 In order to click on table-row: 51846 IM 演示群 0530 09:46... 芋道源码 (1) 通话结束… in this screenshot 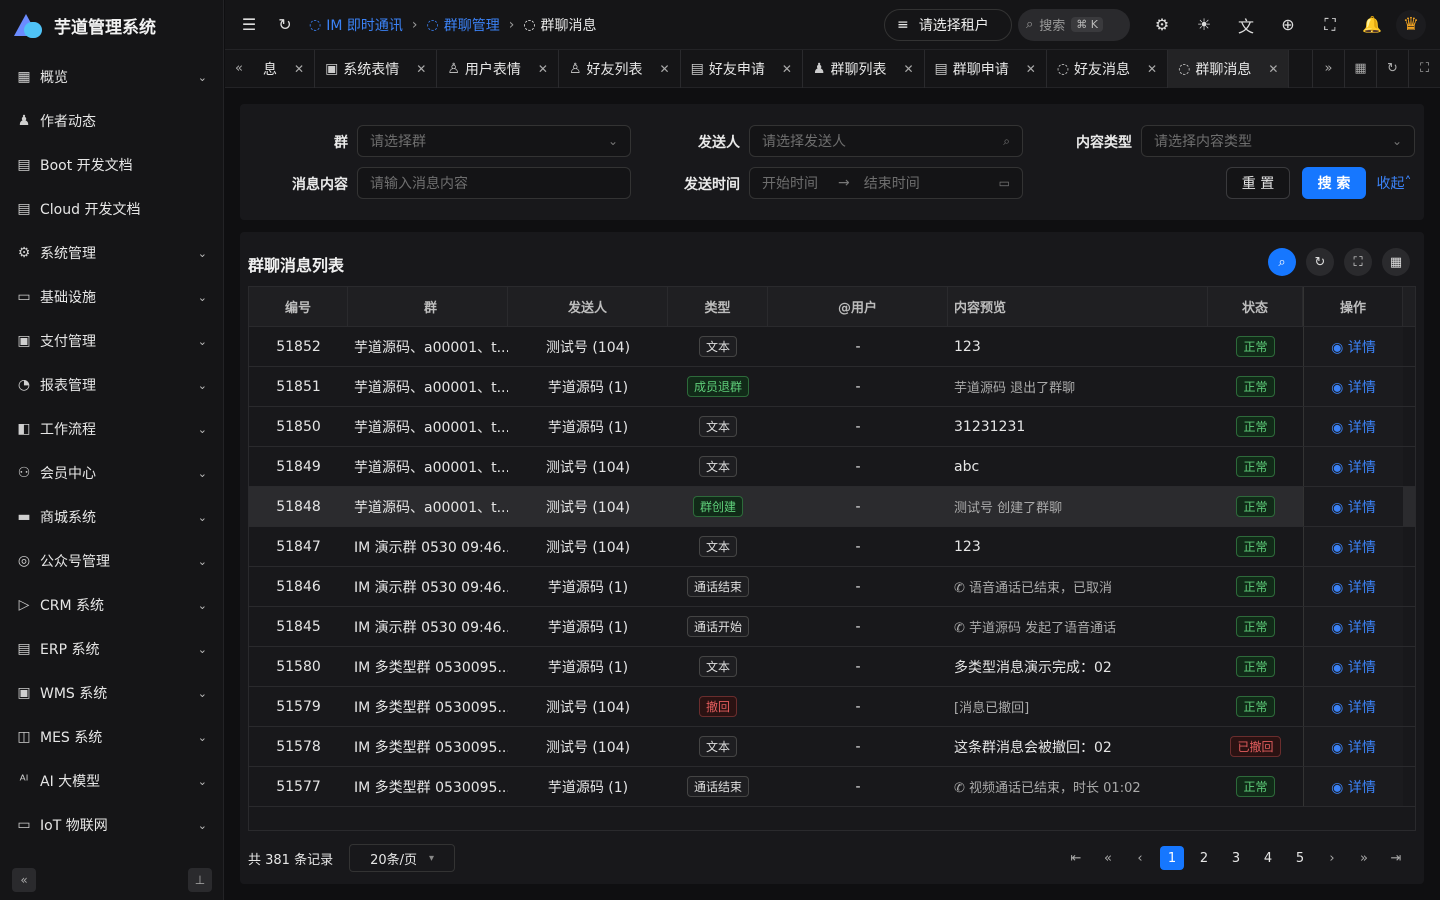, I will do `click(832, 587)`.